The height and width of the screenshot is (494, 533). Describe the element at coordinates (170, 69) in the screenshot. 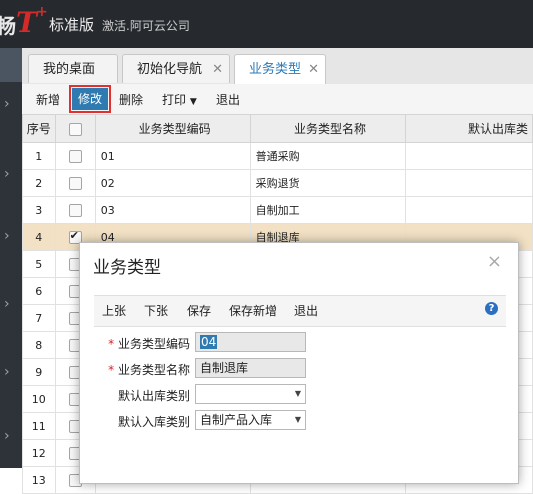

I see `tab-label: 初始化导航` at that location.